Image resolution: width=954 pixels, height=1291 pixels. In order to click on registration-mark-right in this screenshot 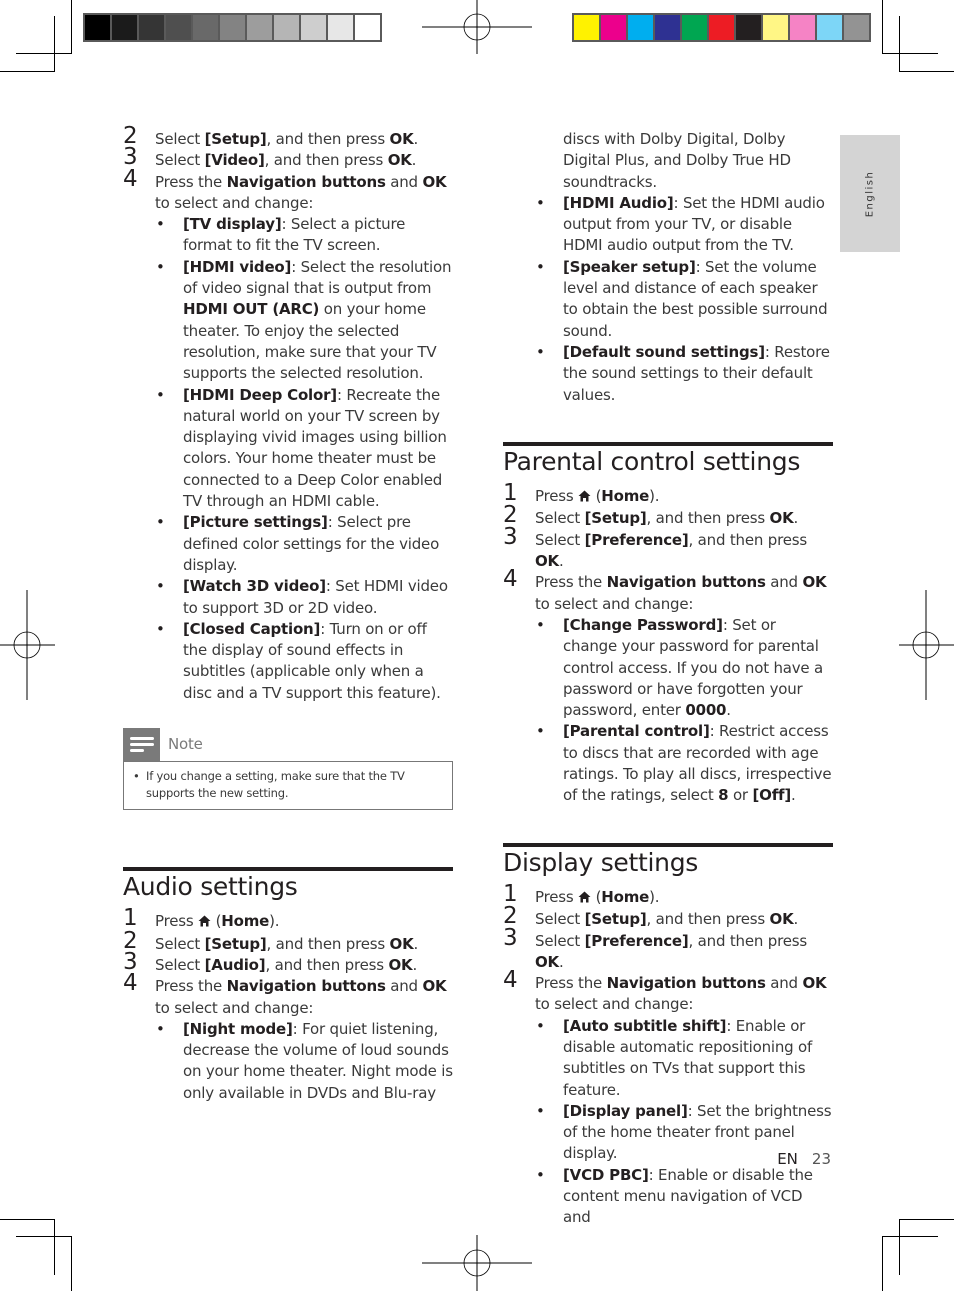, I will do `click(926, 645)`.